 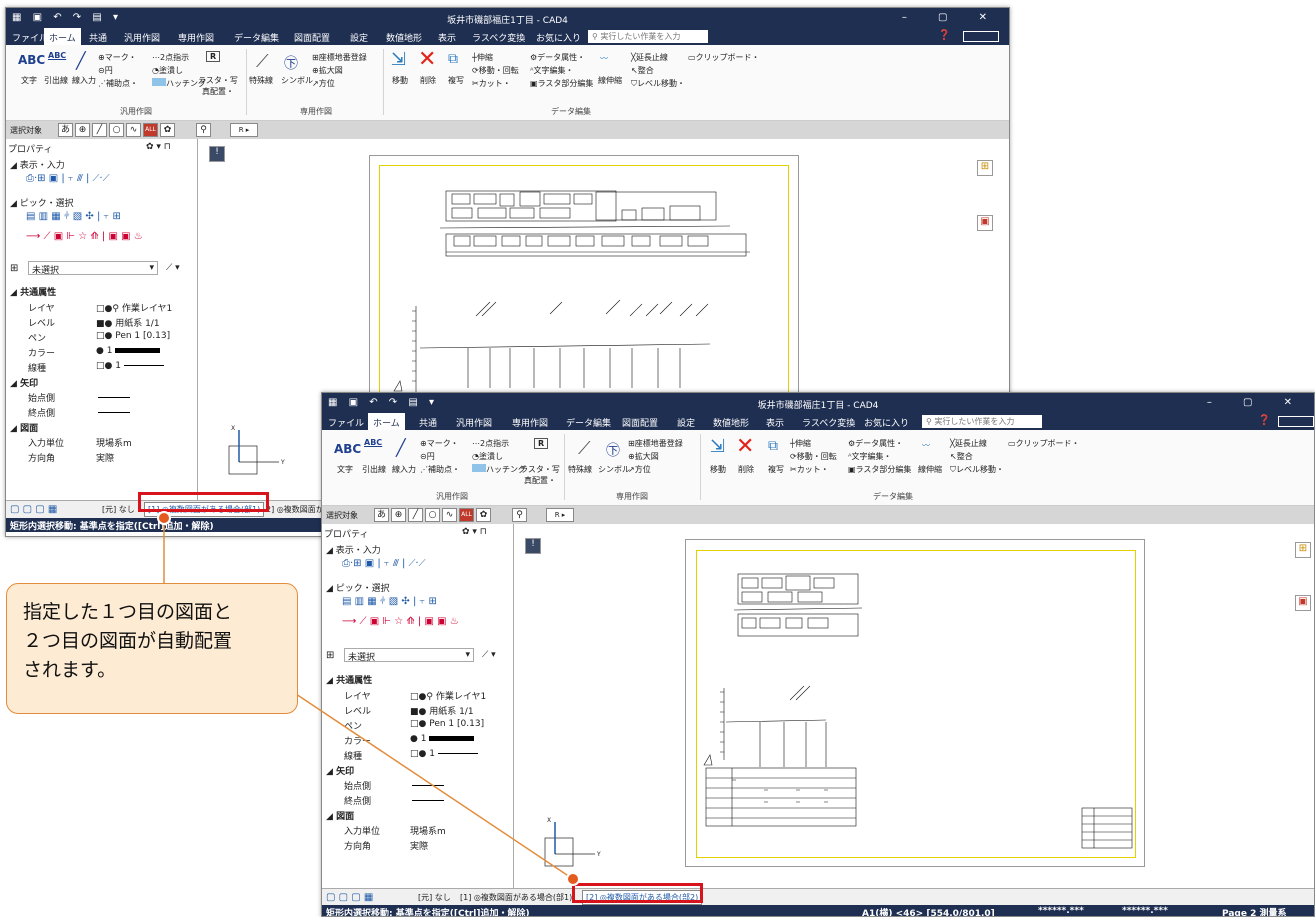 I want to click on clipboard-button: ▭クリップボード・, so click(x=1044, y=443).